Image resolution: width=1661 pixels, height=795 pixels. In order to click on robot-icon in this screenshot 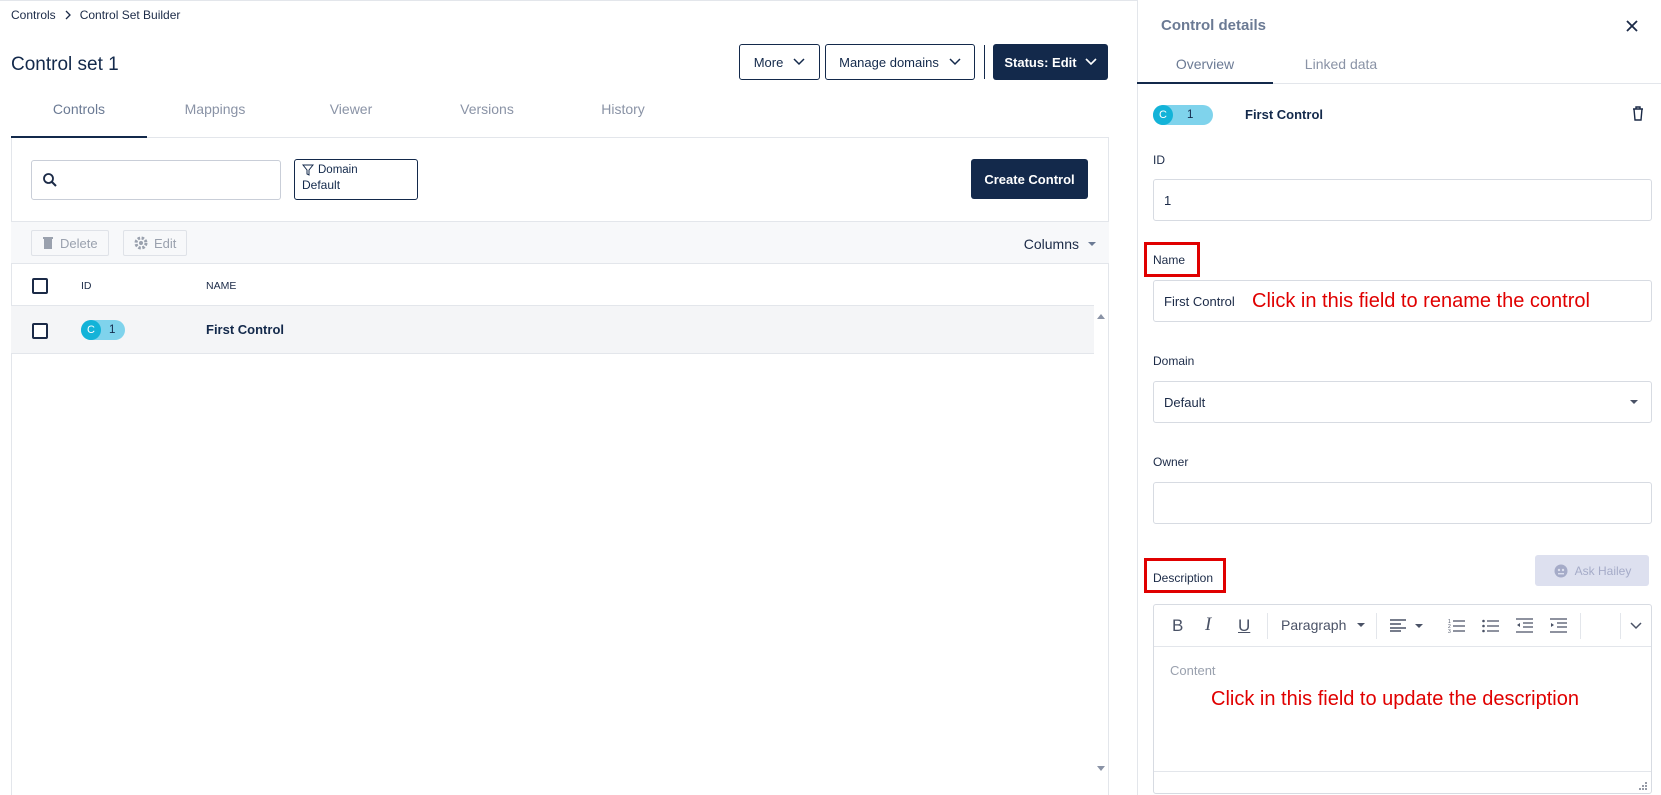, I will do `click(1561, 571)`.